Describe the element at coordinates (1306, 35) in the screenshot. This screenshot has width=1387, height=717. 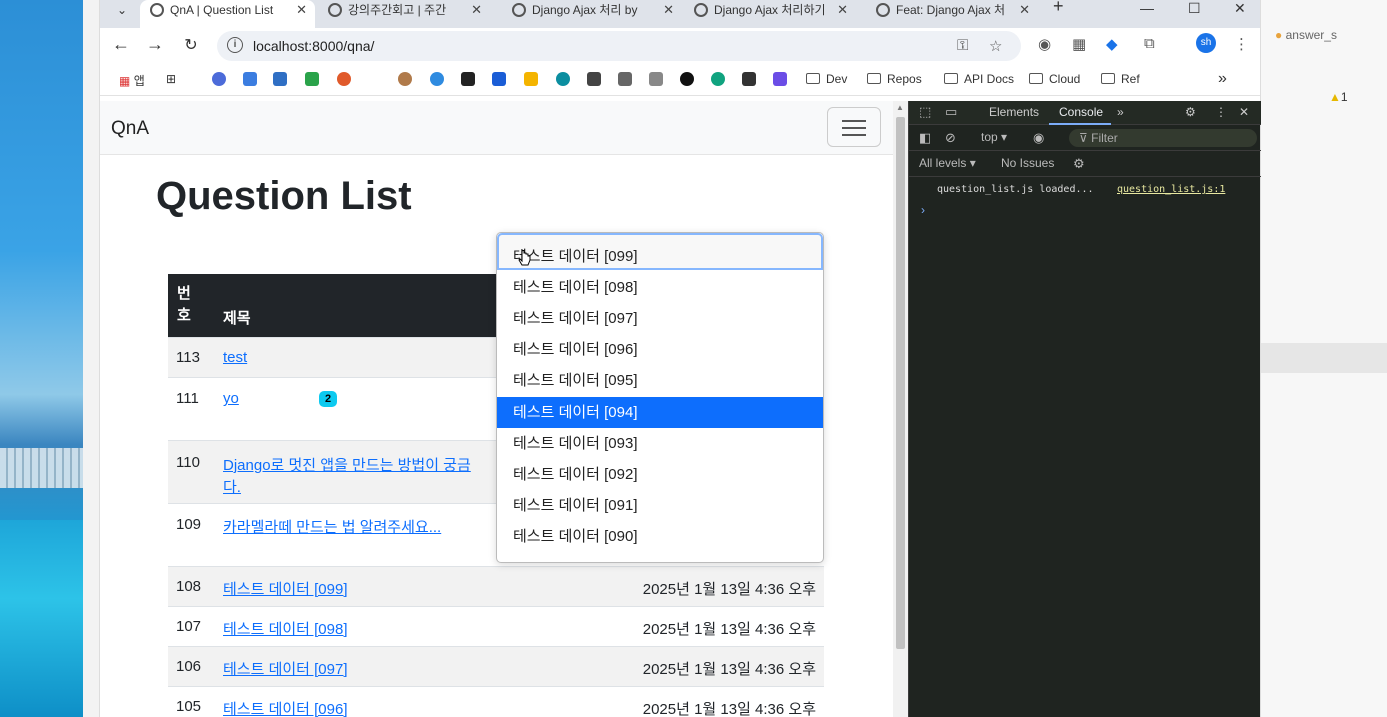
I see `background-file-label: ● answer_s` at that location.